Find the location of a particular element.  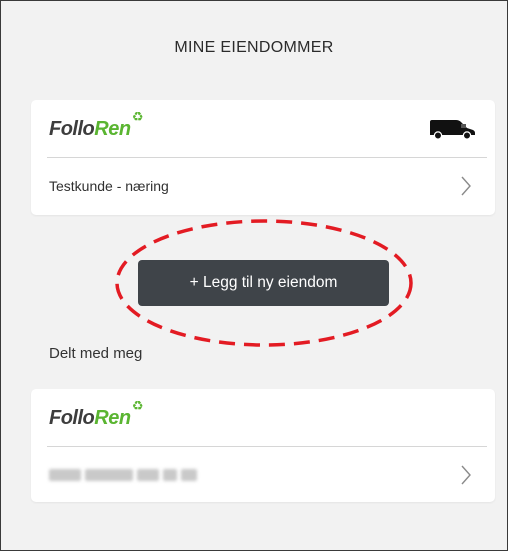

redacted-property-name is located at coordinates (124, 475).